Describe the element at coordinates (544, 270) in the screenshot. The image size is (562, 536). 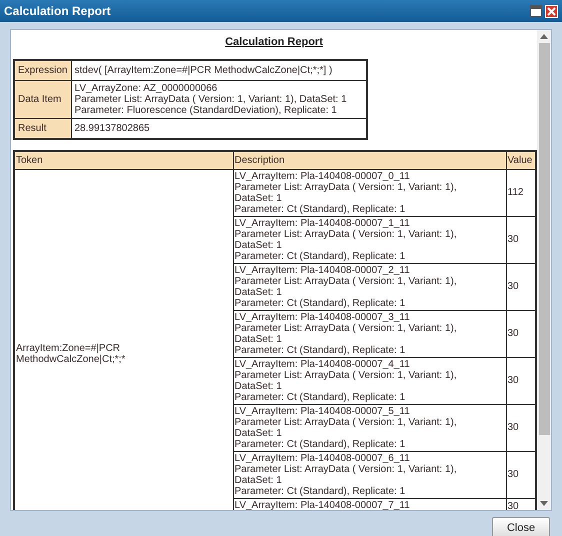
I see `scrollbar` at that location.